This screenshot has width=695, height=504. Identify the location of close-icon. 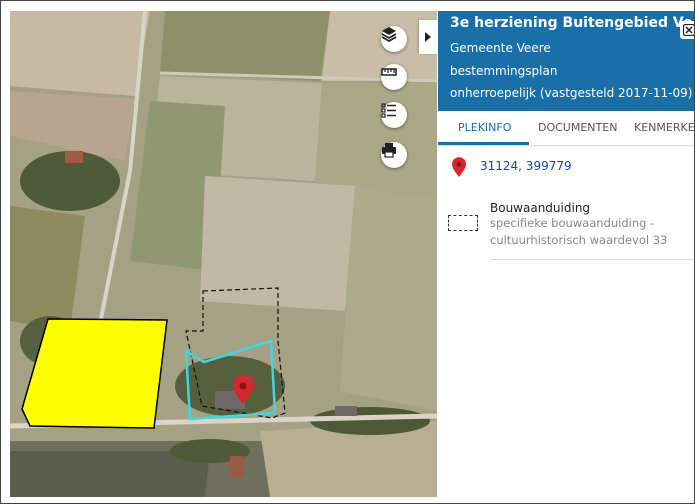
(688, 30).